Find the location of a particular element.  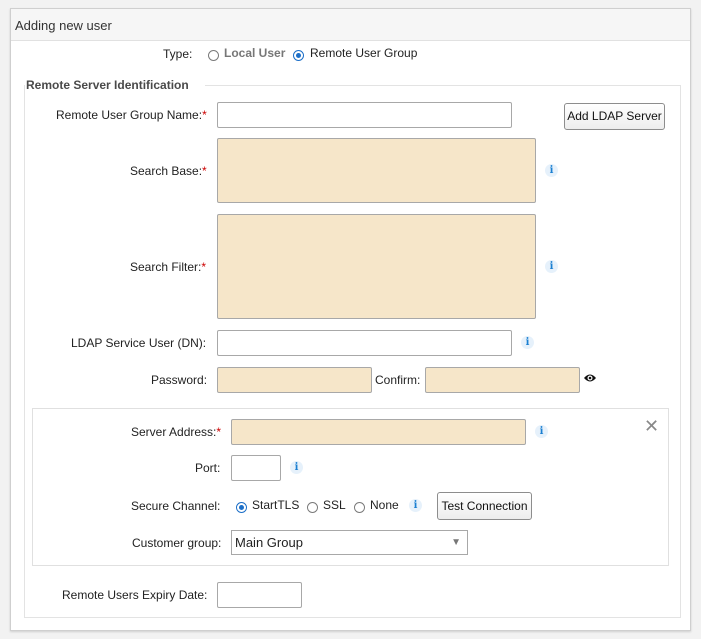

customer-group-label: Customer group: is located at coordinates (177, 543).